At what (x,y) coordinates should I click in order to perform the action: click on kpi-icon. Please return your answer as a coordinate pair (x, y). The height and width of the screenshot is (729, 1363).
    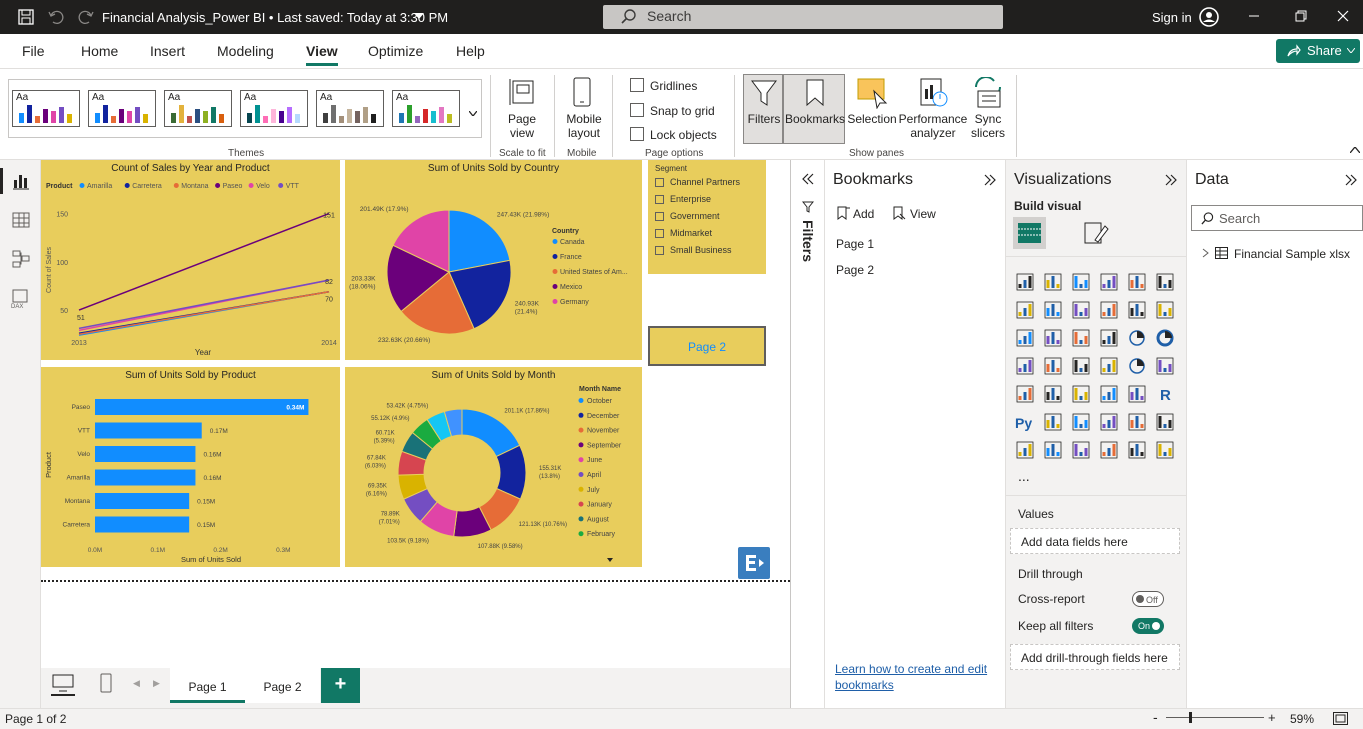
    Looking at the image, I should click on (1053, 394).